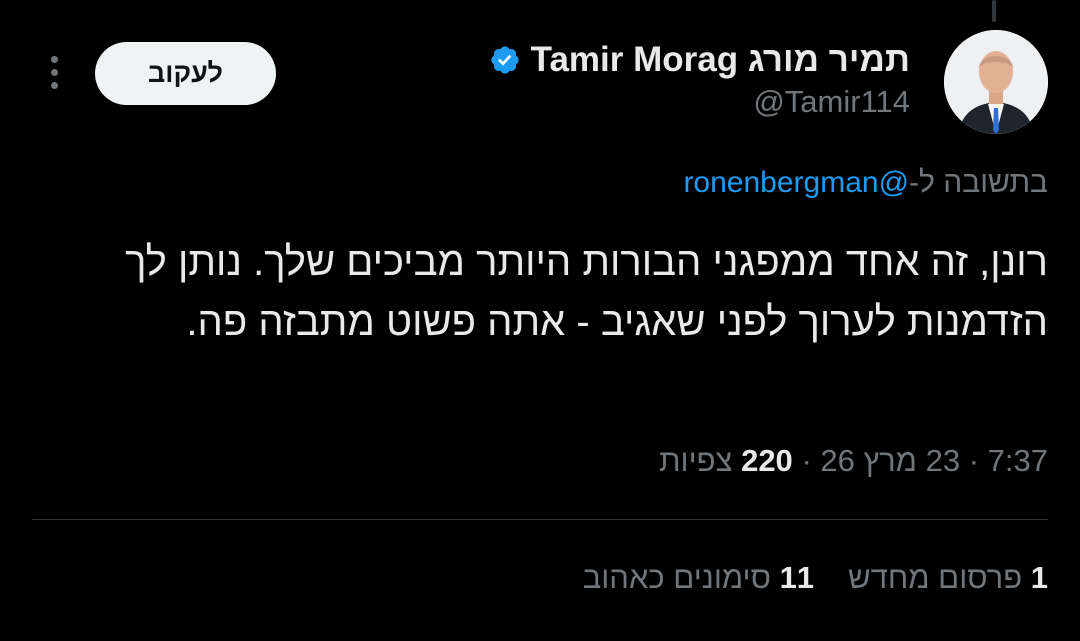 The width and height of the screenshot is (1080, 641). I want to click on reply-context: בתשובה ל-@ronenbergman, so click(865, 183).